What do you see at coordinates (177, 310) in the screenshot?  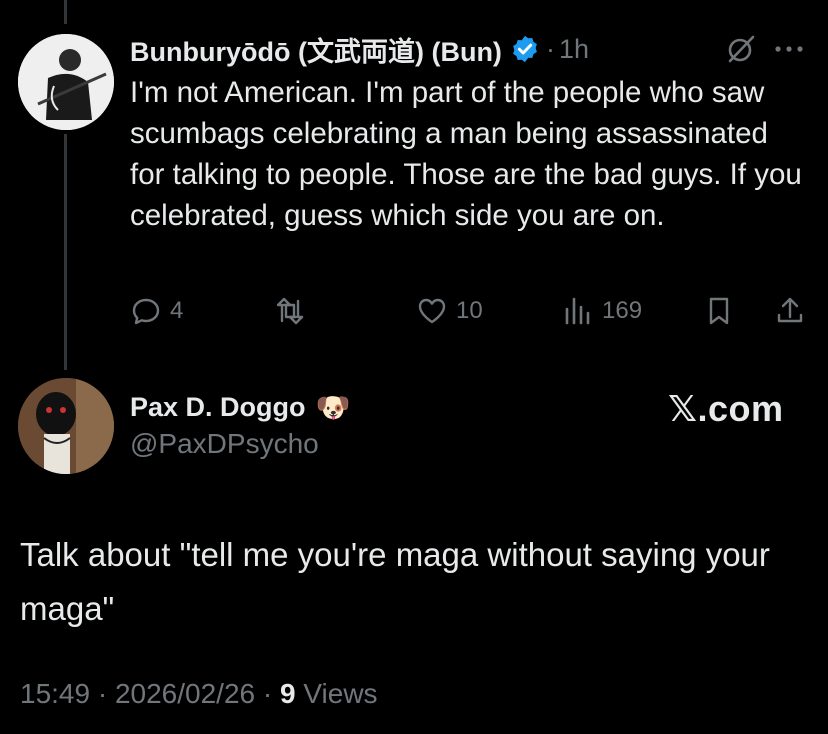 I see `reply-count: 4` at bounding box center [177, 310].